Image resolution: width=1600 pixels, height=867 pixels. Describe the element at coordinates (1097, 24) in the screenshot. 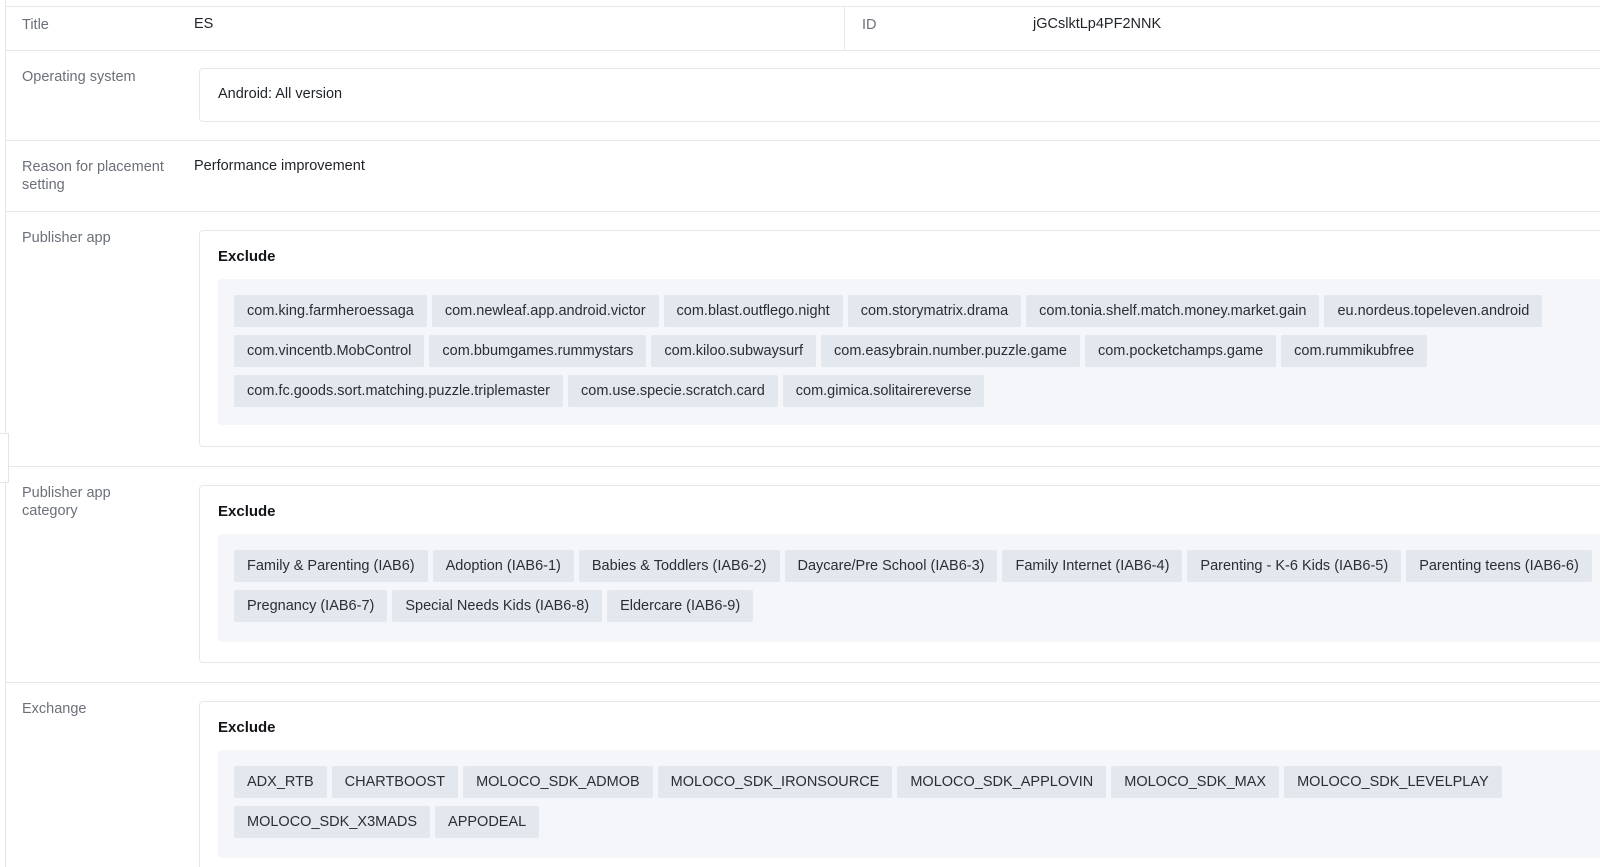

I see `id-value: jGCslktLp4PF2NNK` at that location.